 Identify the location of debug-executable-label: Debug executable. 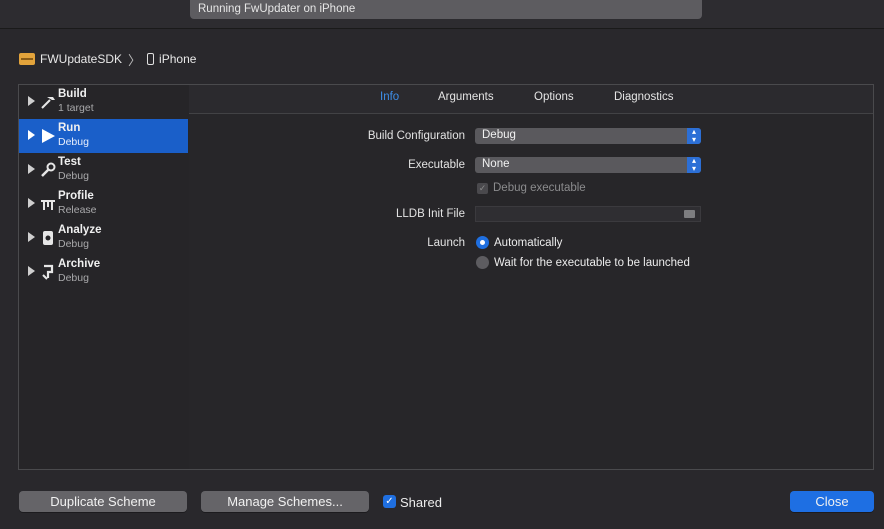
(539, 188).